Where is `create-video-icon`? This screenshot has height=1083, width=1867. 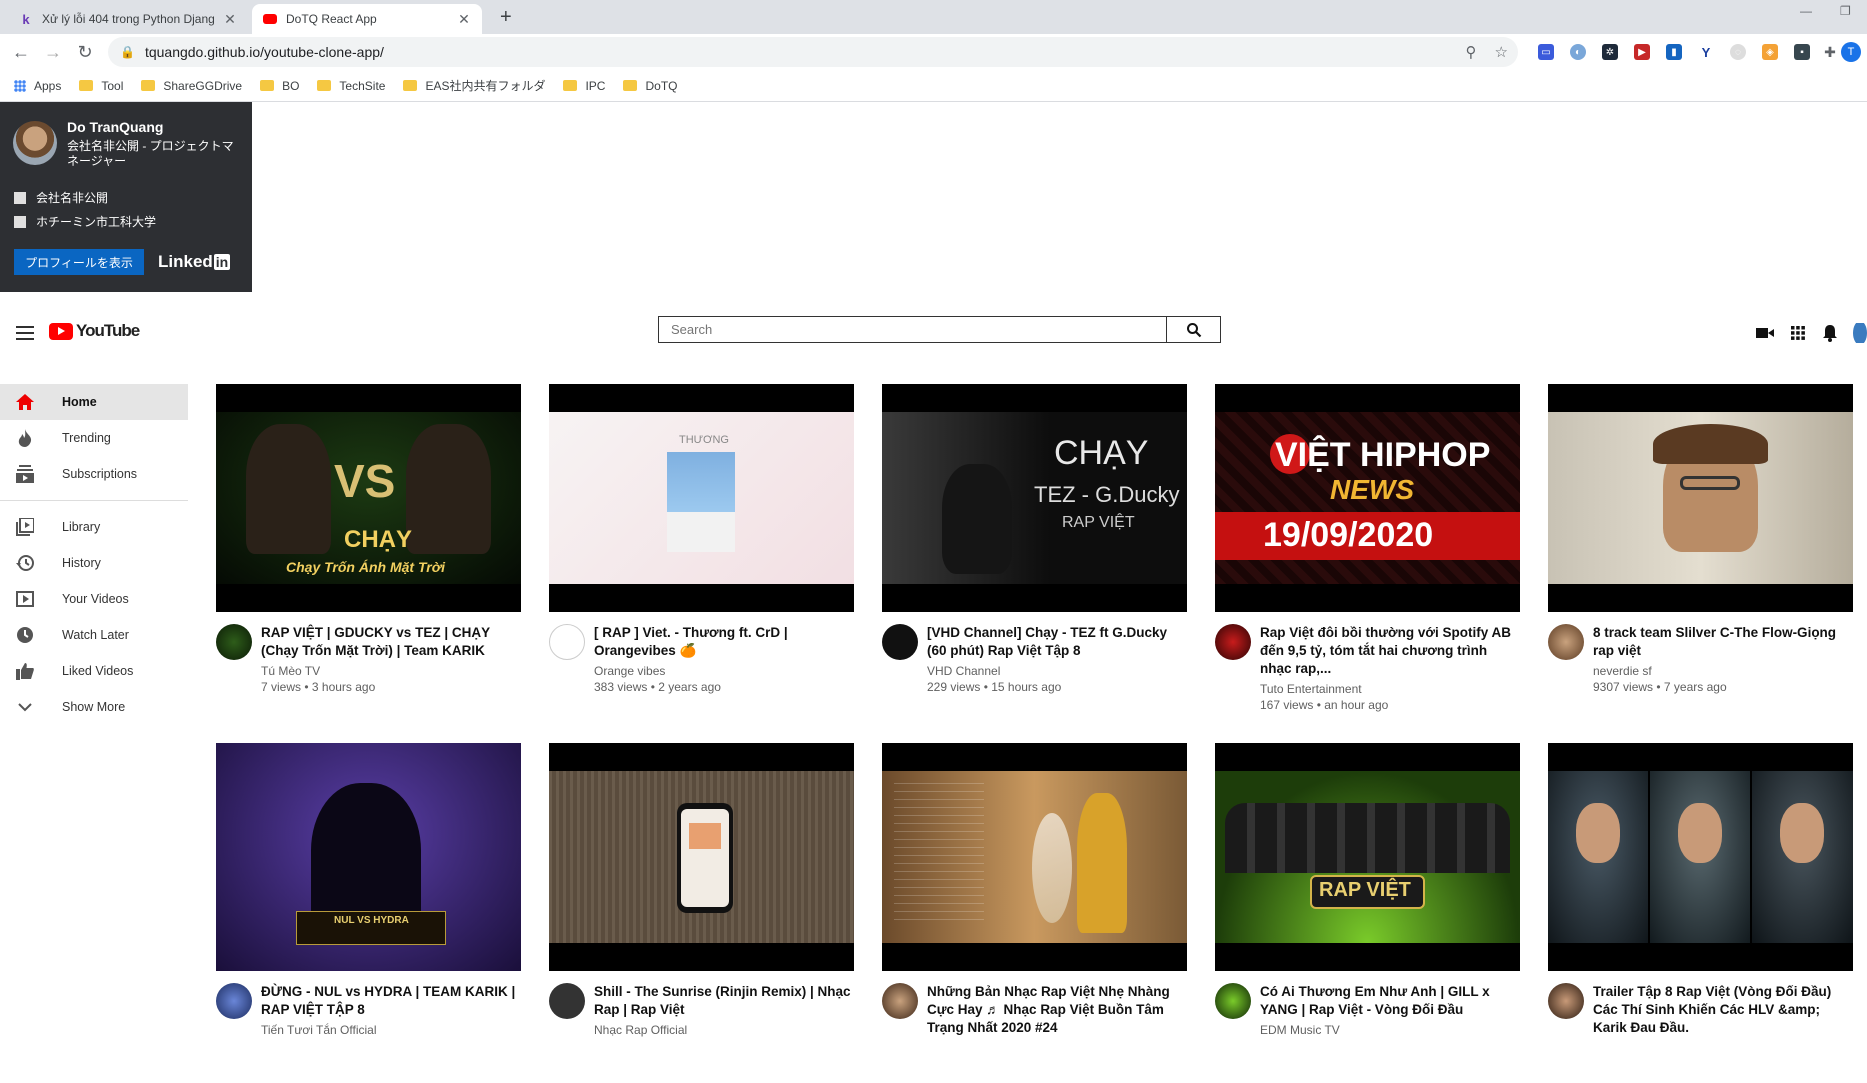 create-video-icon is located at coordinates (1765, 333).